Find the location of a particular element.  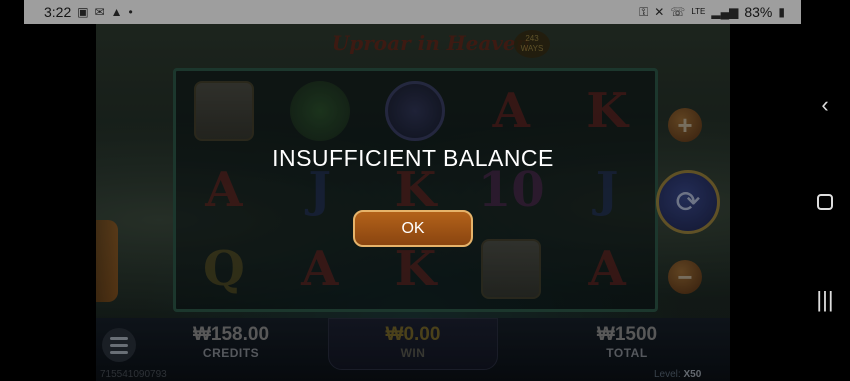

home-button is located at coordinates (825, 202).